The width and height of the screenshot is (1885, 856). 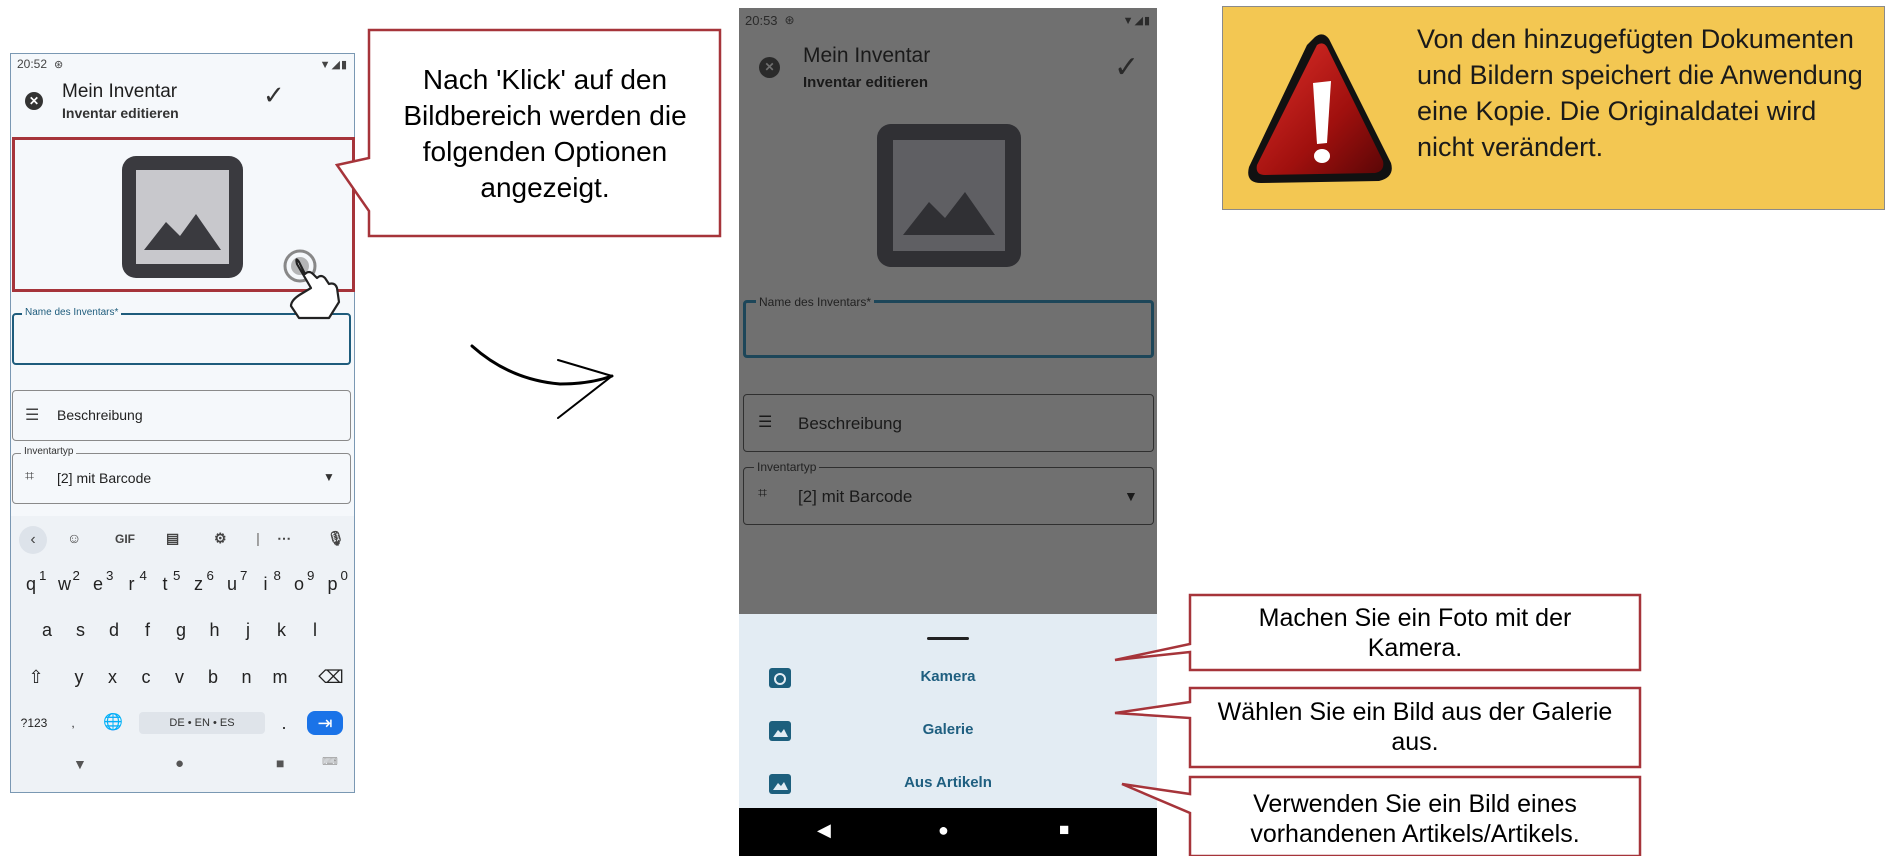 I want to click on key-s: s, so click(x=81, y=630).